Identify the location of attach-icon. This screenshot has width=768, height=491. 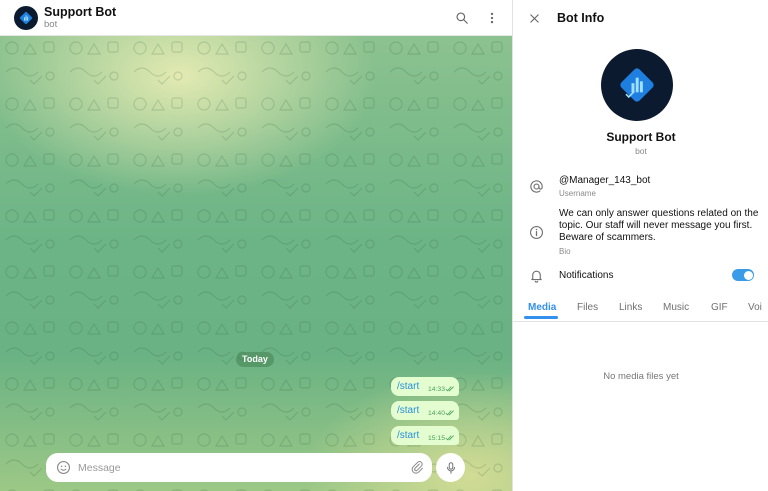
(417, 467).